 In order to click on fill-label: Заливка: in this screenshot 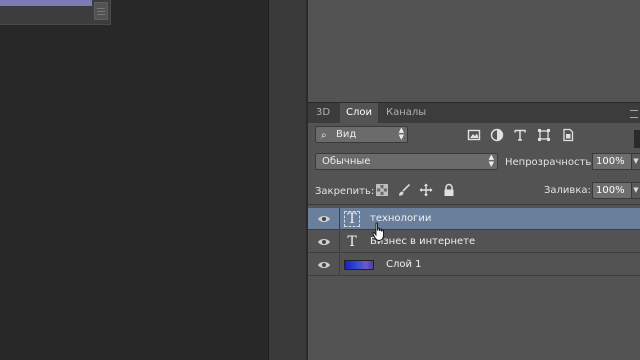, I will do `click(567, 190)`.